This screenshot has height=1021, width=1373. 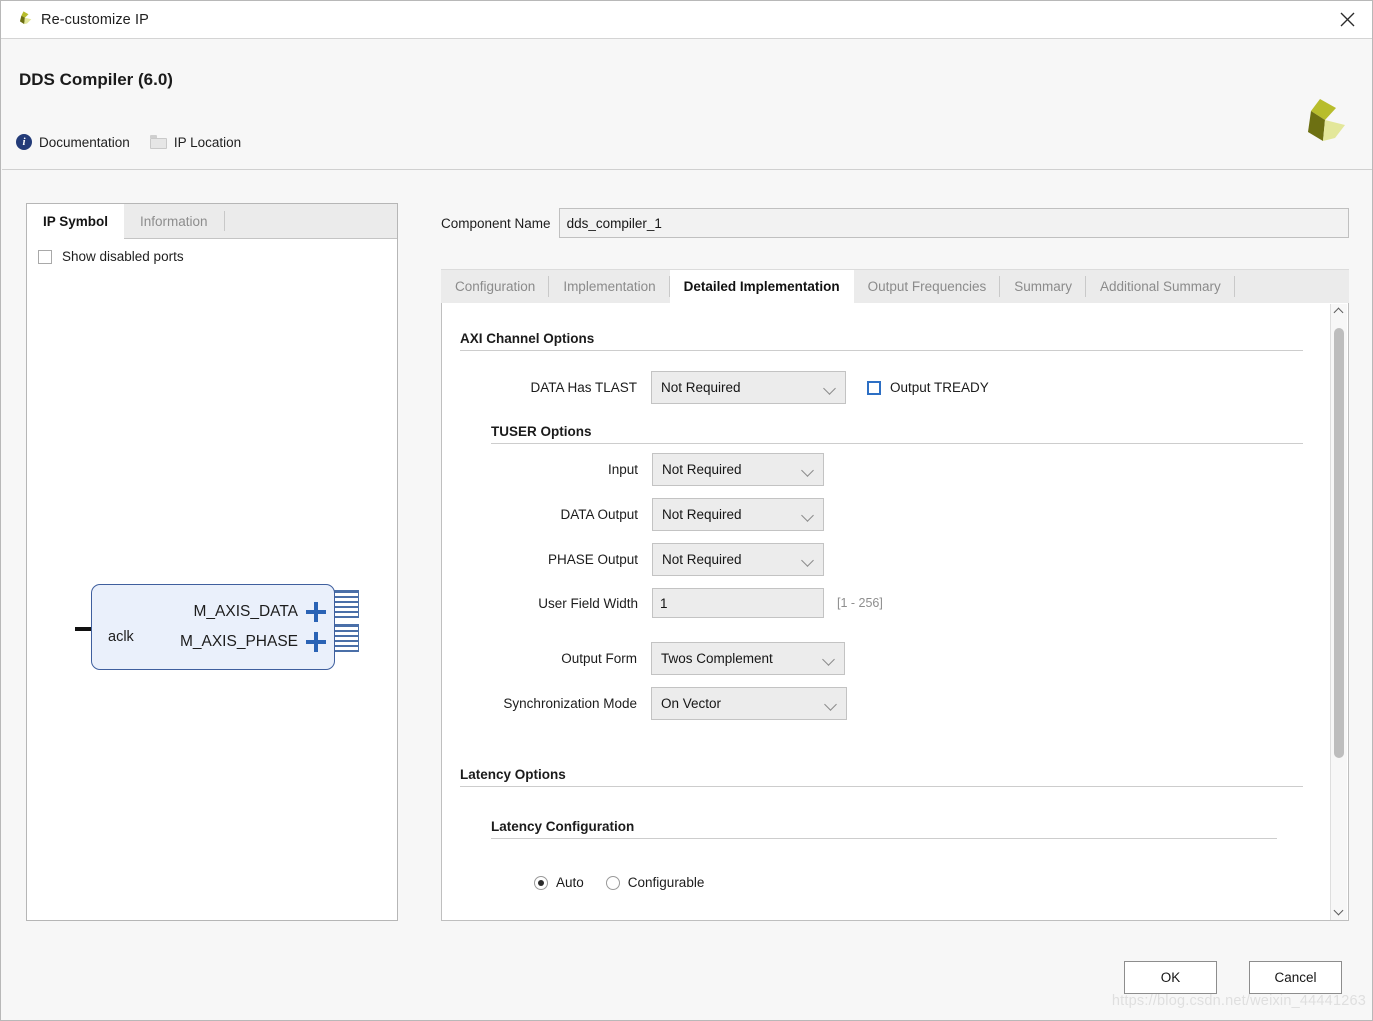 What do you see at coordinates (316, 612) in the screenshot?
I see `m-axis-data-expand-icon` at bounding box center [316, 612].